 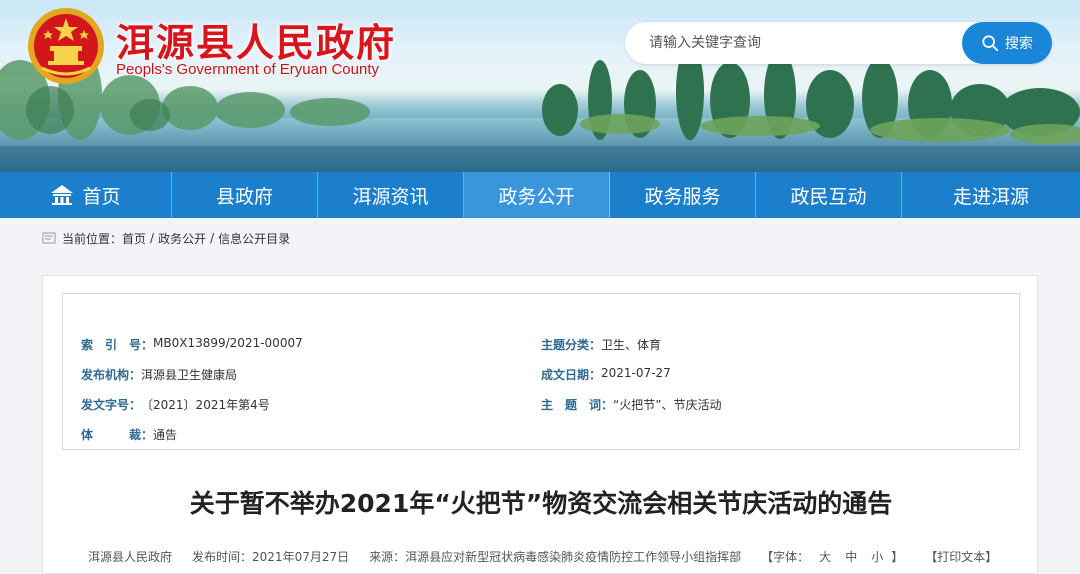 I want to click on breadcrumb-home: 首页, so click(x=134, y=238).